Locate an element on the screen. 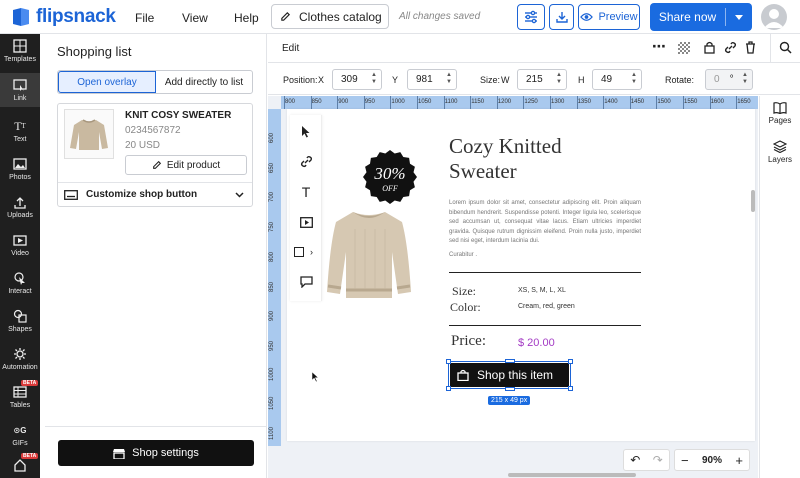 This screenshot has width=800, height=478. ruler-h-label: 1050 is located at coordinates (425, 102).